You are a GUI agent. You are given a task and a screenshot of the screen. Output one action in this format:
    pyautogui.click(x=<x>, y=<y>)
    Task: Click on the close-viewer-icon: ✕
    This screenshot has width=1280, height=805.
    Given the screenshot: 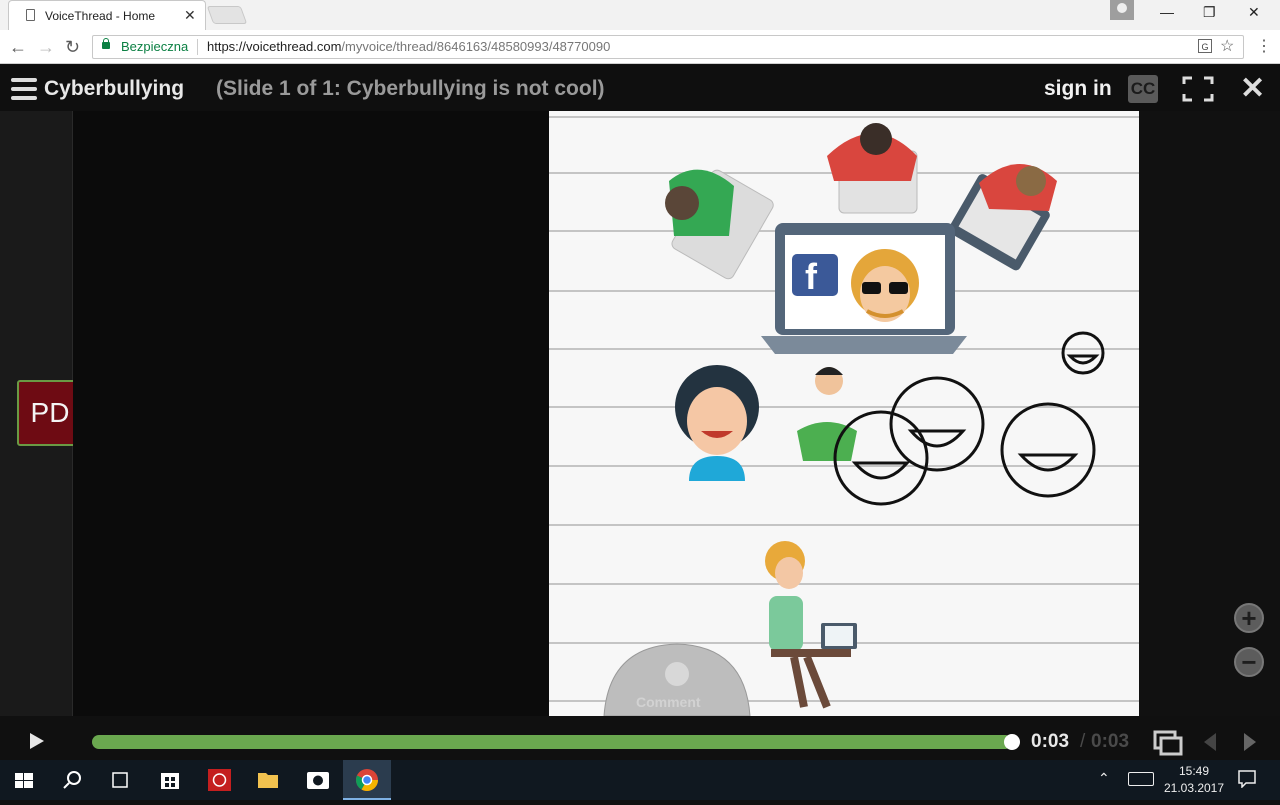 What is the action you would take?
    pyautogui.click(x=1252, y=89)
    